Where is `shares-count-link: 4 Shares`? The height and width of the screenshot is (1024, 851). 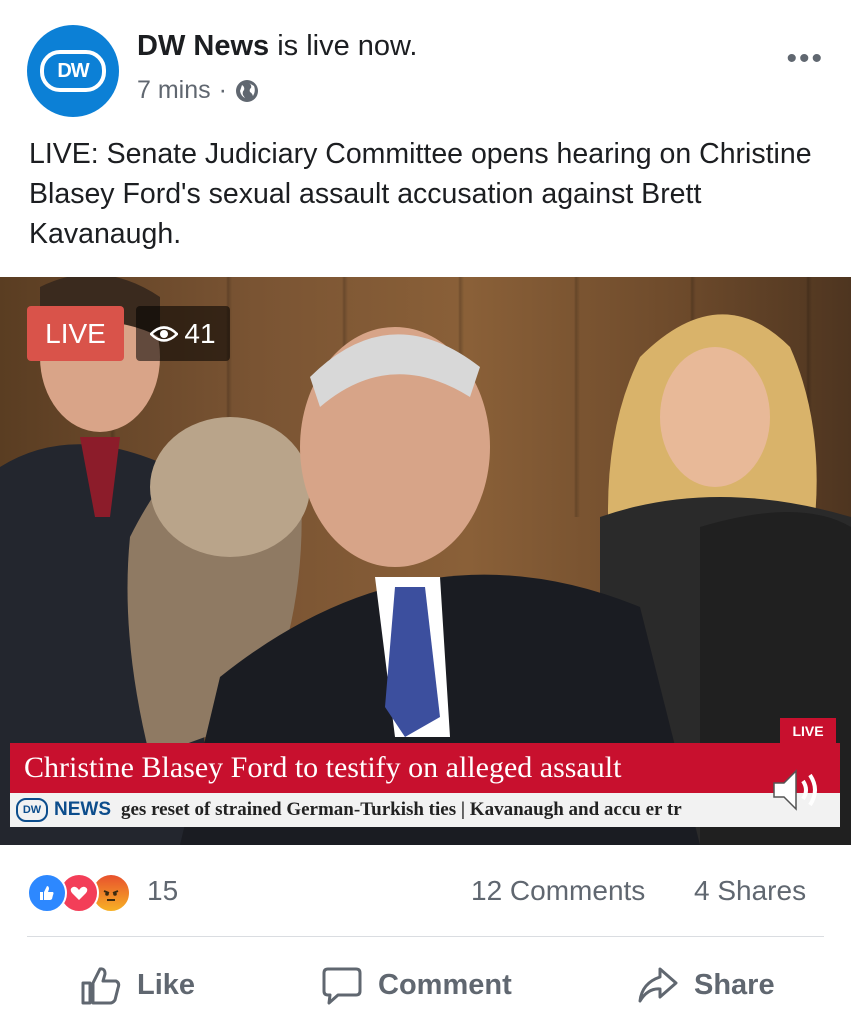
shares-count-link: 4 Shares is located at coordinates (750, 891).